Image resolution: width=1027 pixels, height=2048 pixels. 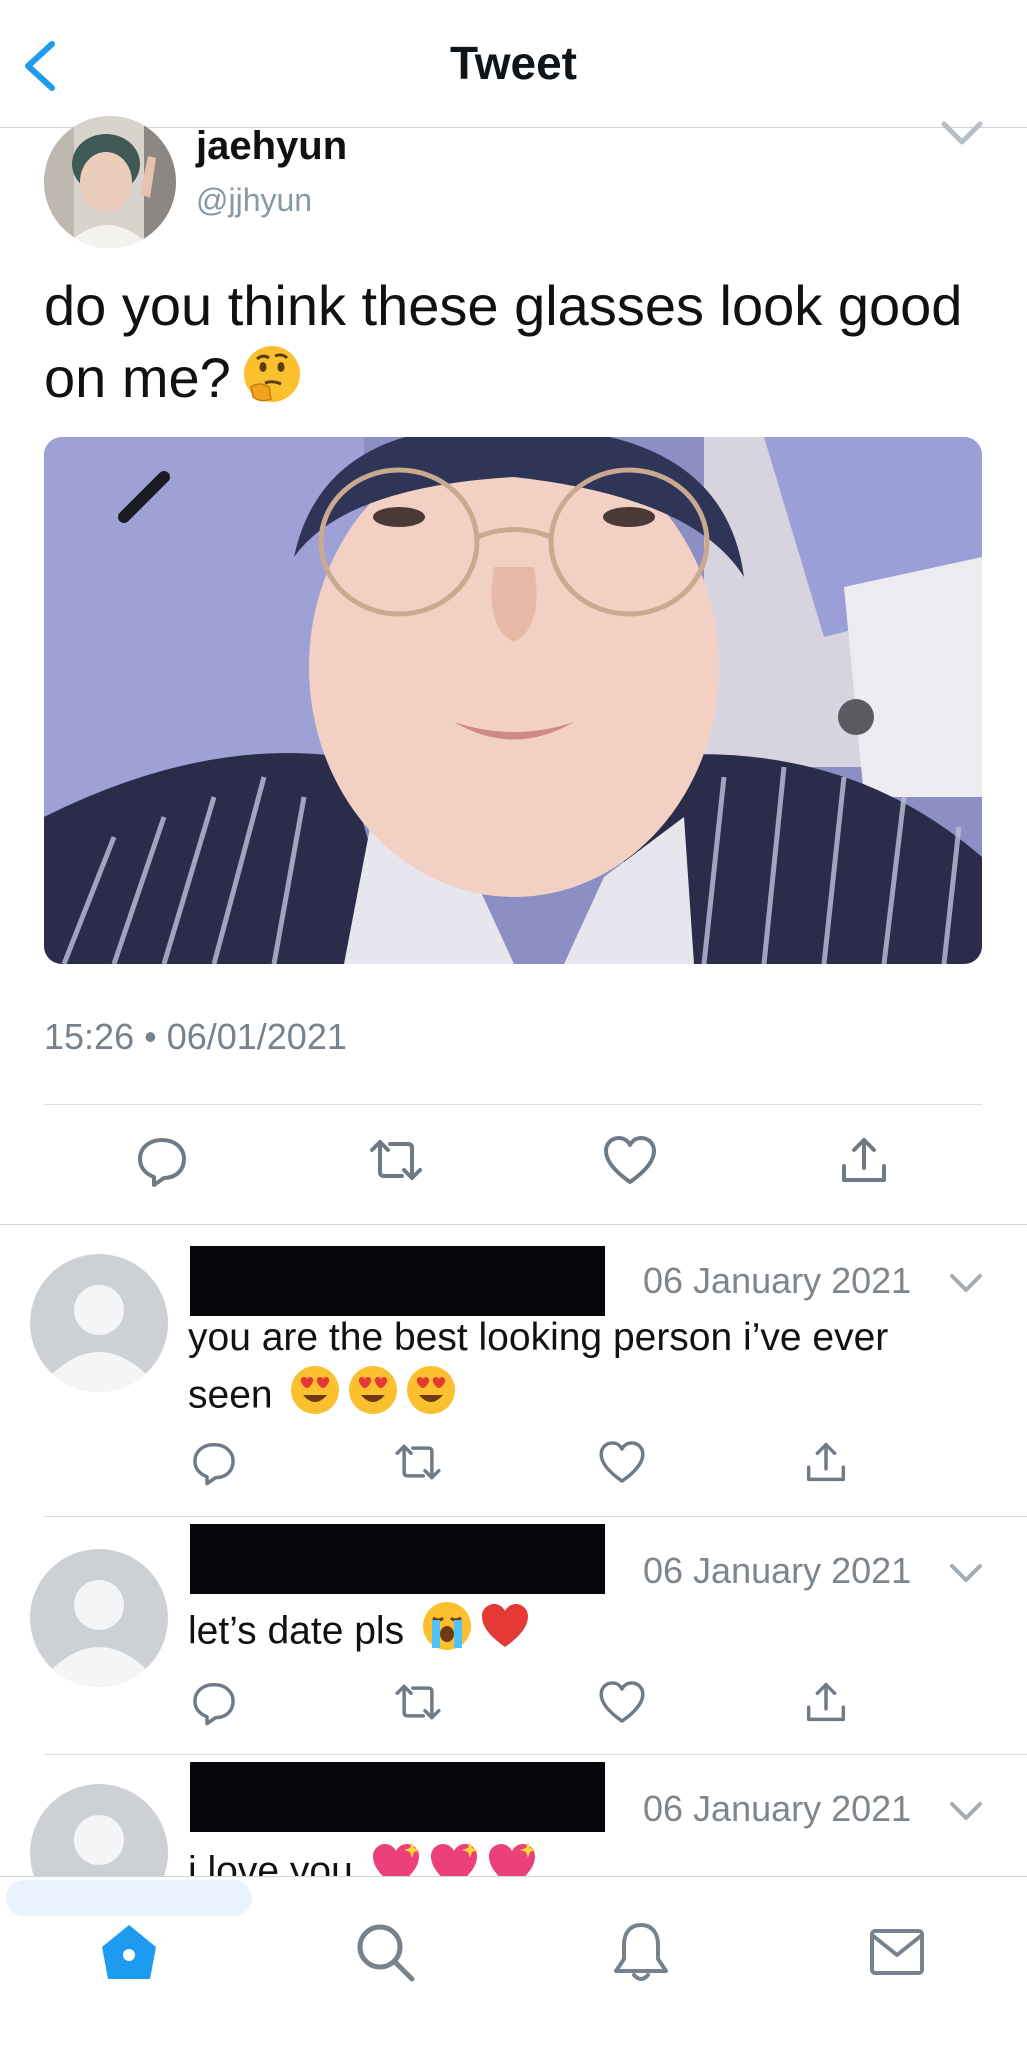 What do you see at coordinates (568, 1858) in the screenshot?
I see `reply-text: i love you` at bounding box center [568, 1858].